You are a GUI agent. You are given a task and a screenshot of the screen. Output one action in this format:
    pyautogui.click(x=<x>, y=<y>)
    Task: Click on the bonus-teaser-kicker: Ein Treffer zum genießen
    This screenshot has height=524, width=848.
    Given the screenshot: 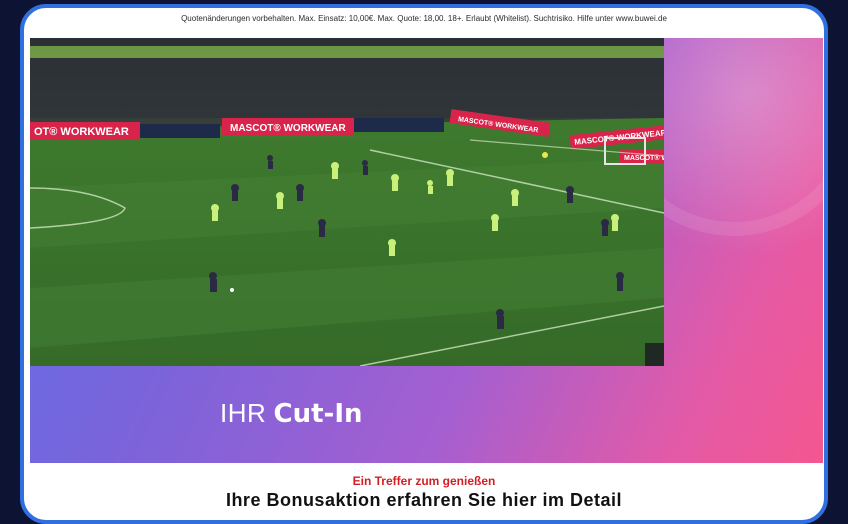 What is the action you would take?
    pyautogui.click(x=424, y=481)
    